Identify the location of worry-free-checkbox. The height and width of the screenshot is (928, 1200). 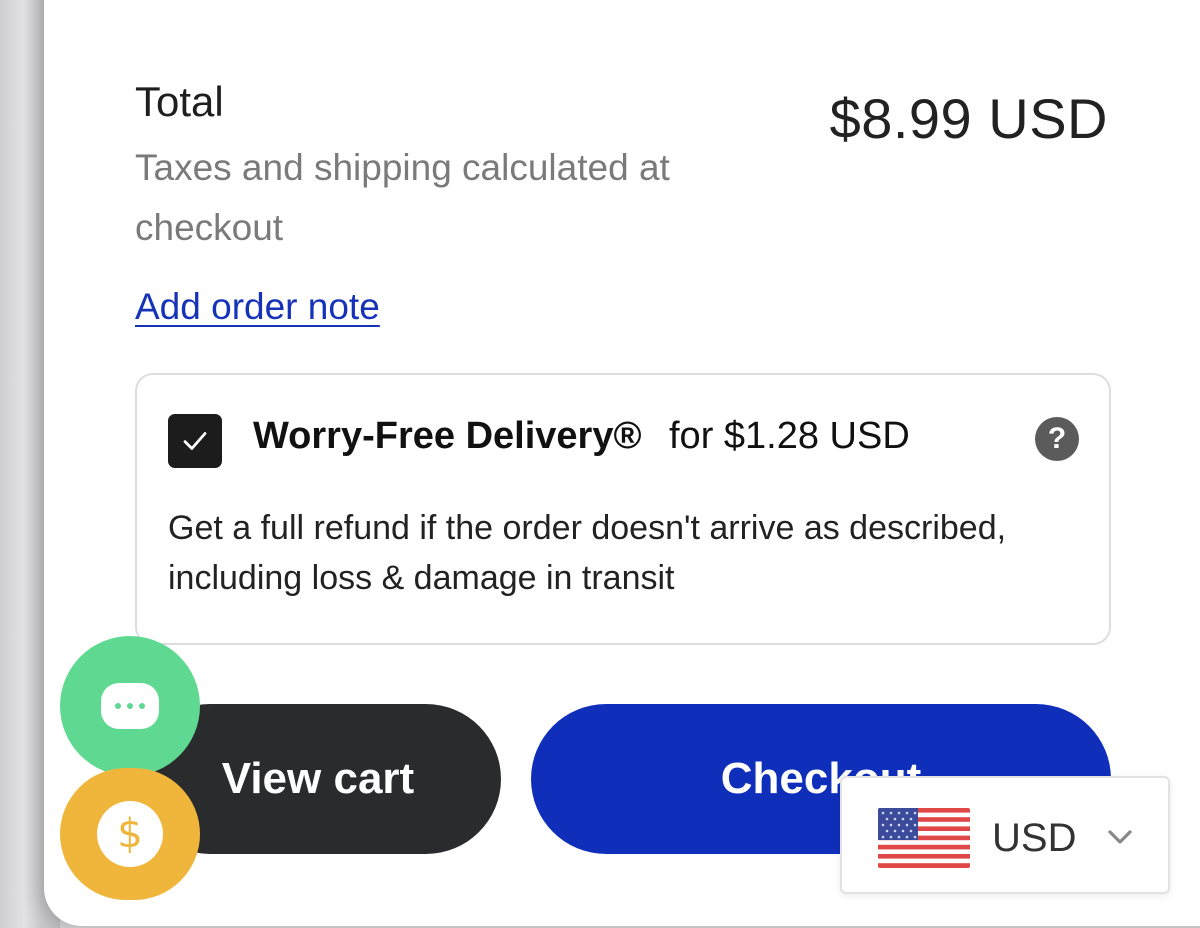
(195, 441).